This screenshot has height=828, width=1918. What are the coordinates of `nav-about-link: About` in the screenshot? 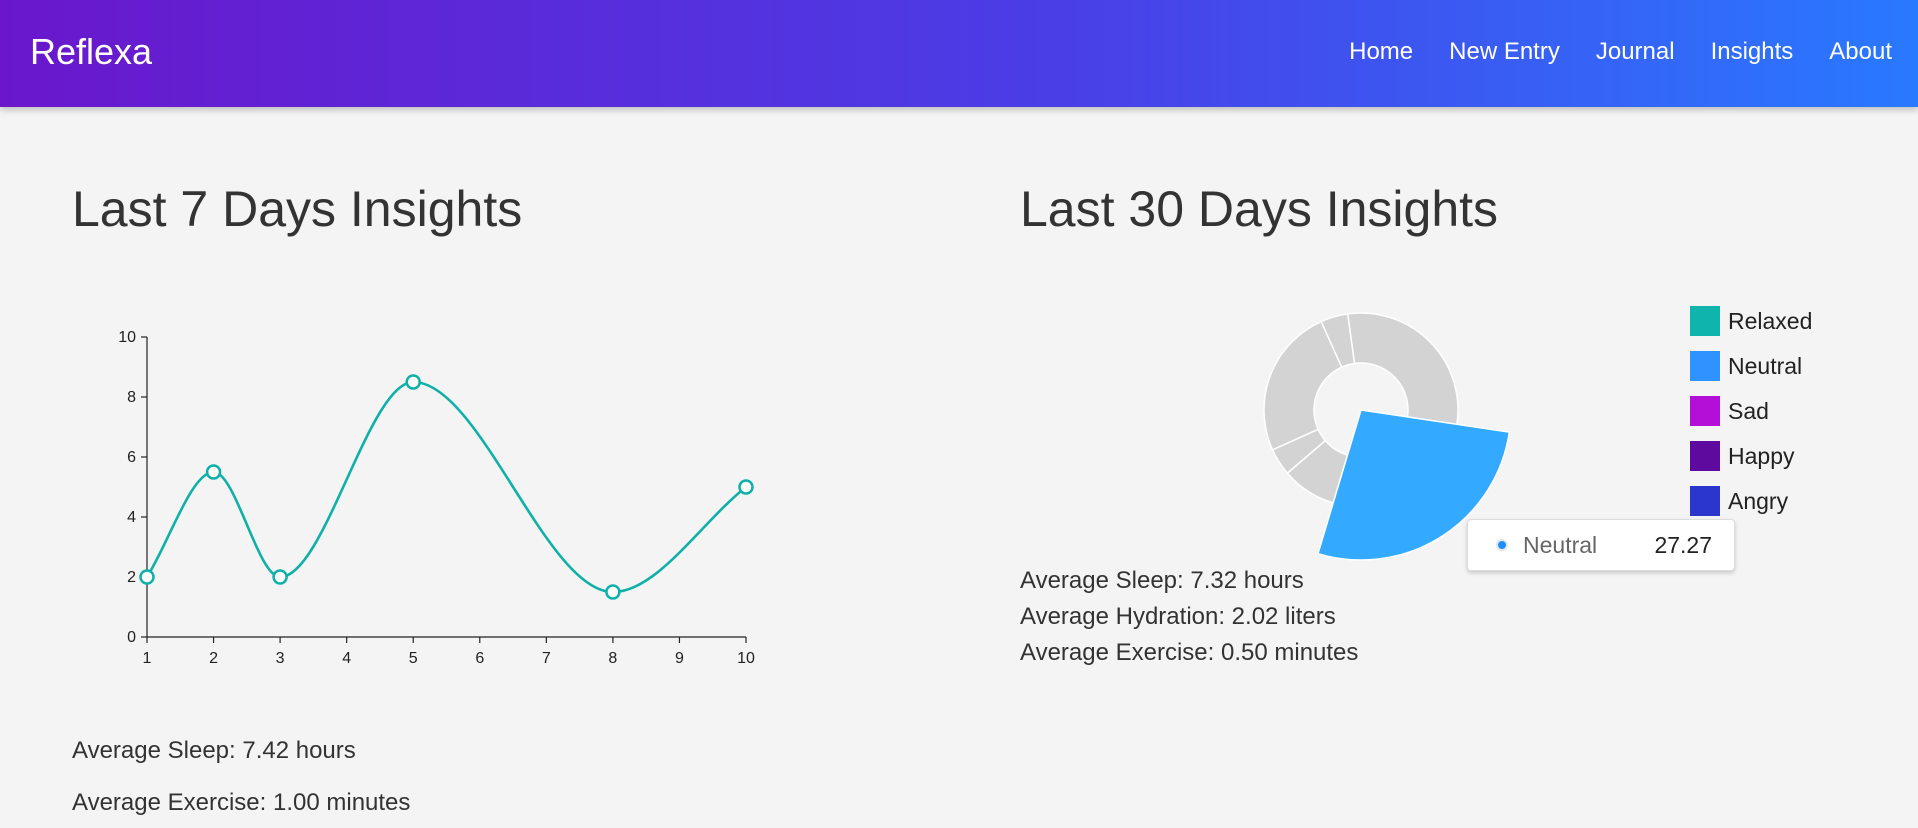 It's located at (1860, 52).